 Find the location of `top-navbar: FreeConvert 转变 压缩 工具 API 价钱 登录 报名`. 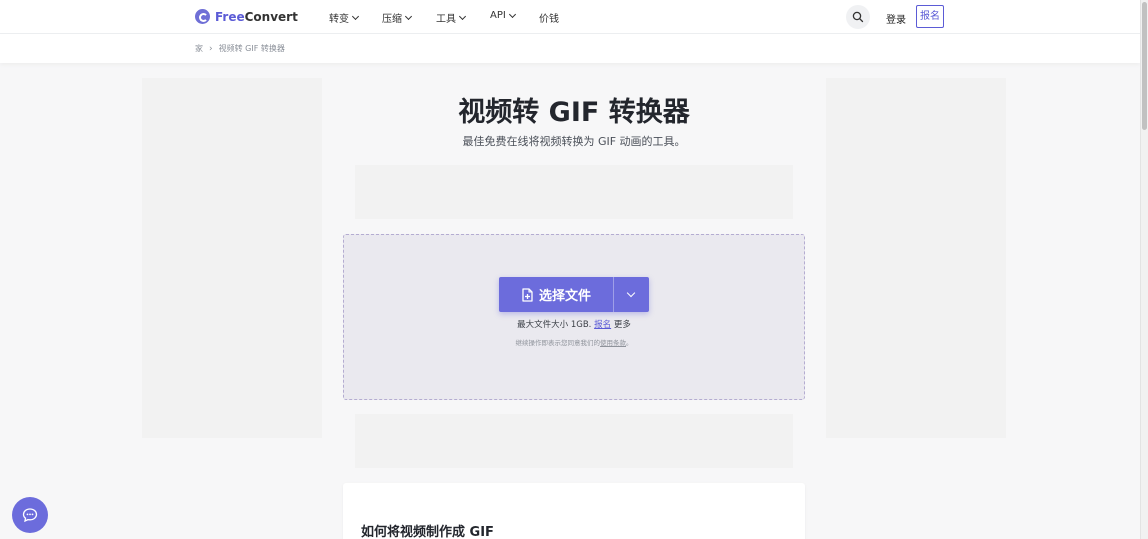

top-navbar: FreeConvert 转变 压缩 工具 API 价钱 登录 报名 is located at coordinates (570, 17).